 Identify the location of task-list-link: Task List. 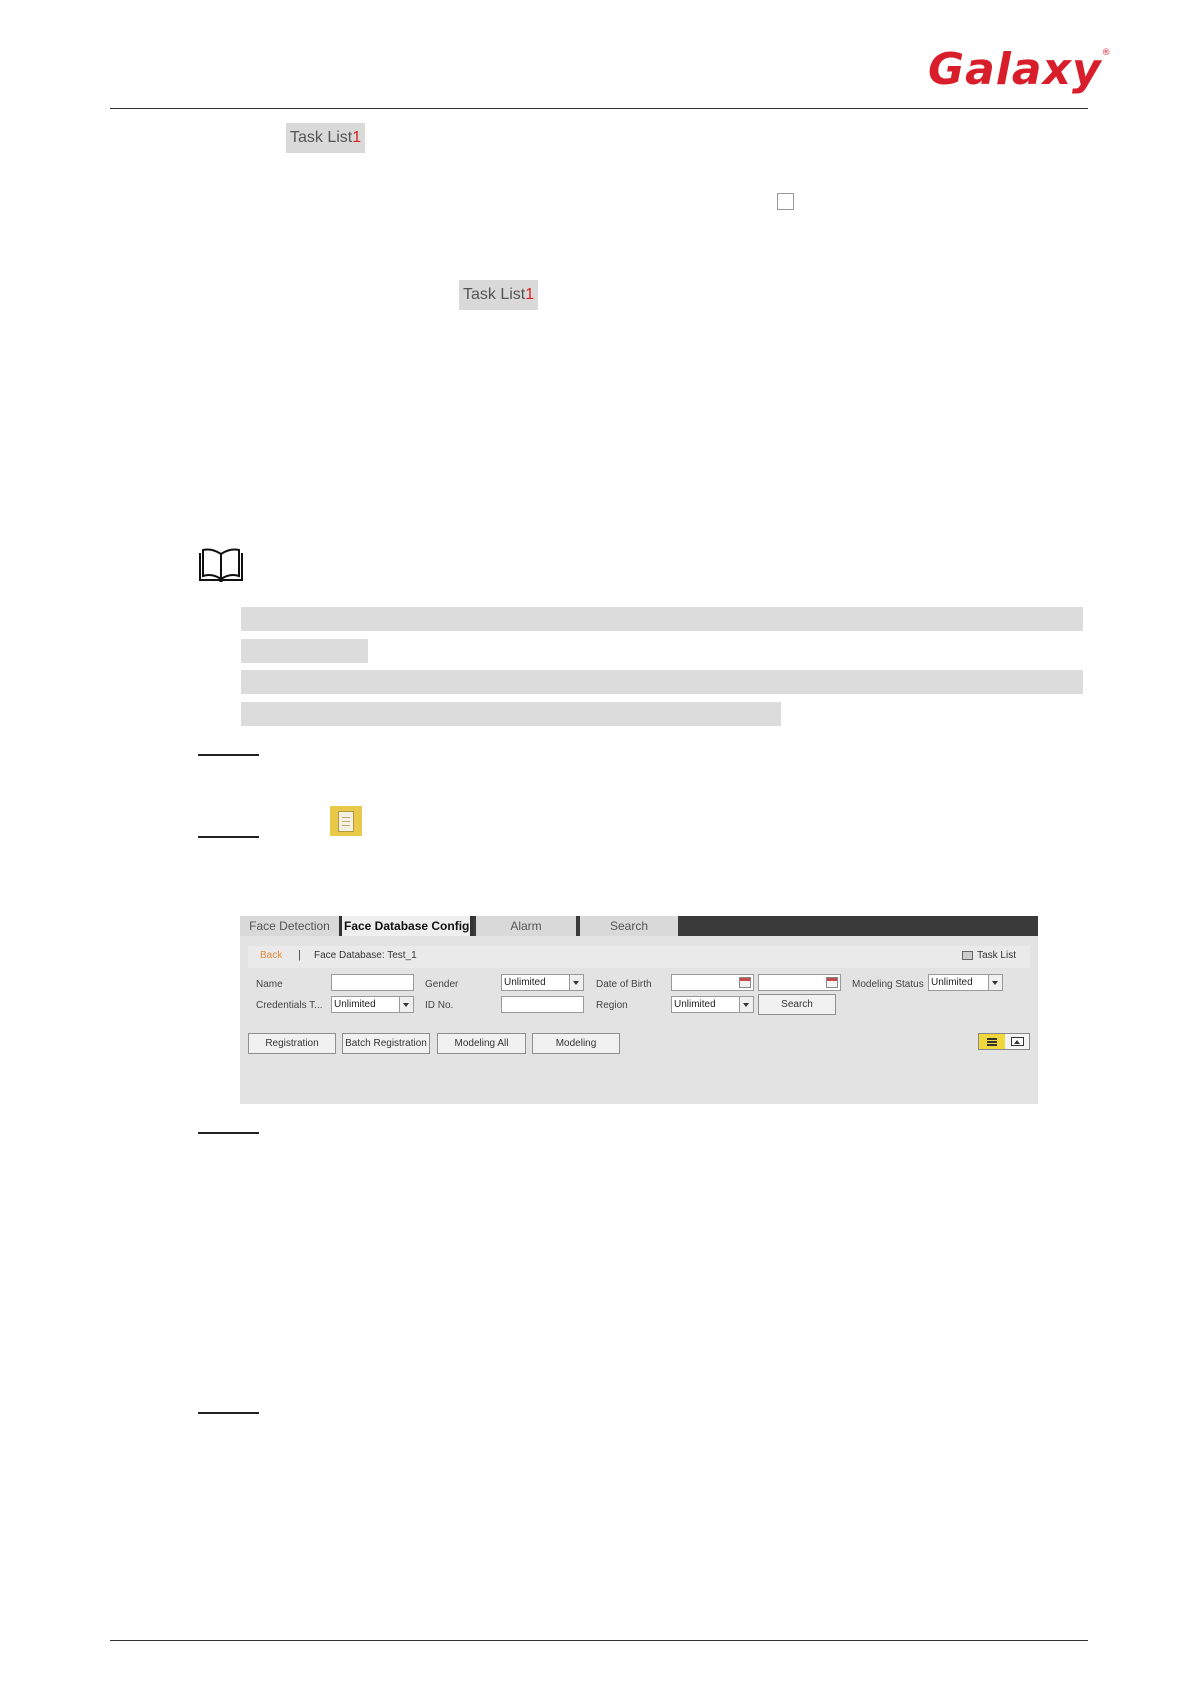
(989, 955).